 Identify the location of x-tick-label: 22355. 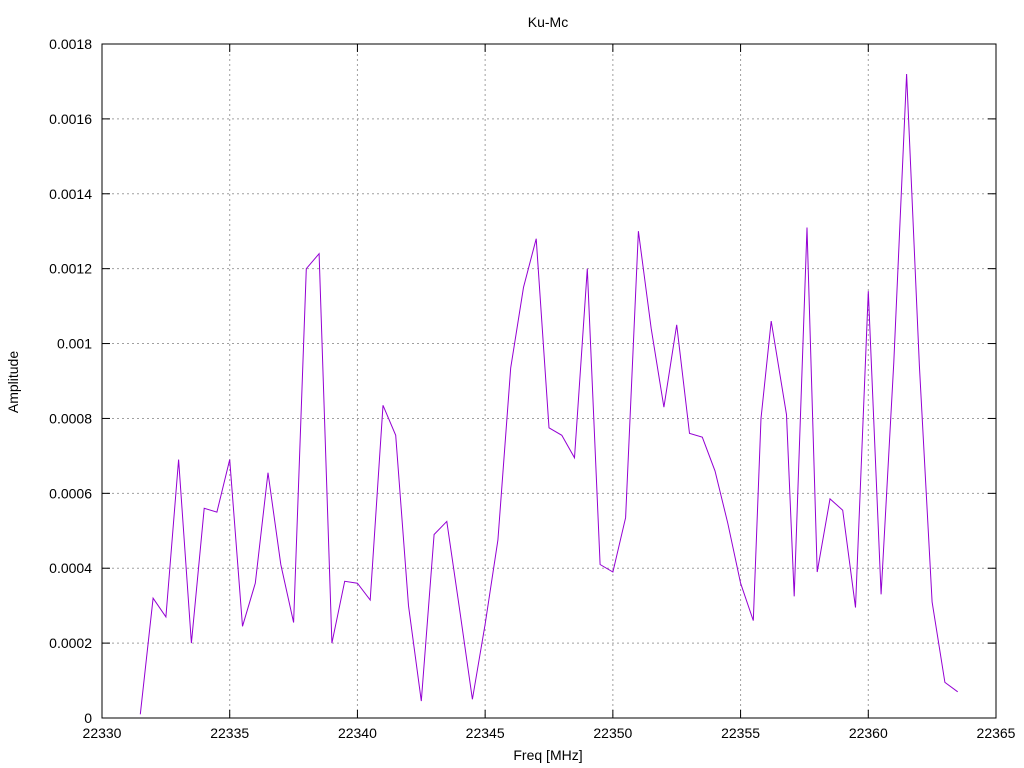
(740, 733).